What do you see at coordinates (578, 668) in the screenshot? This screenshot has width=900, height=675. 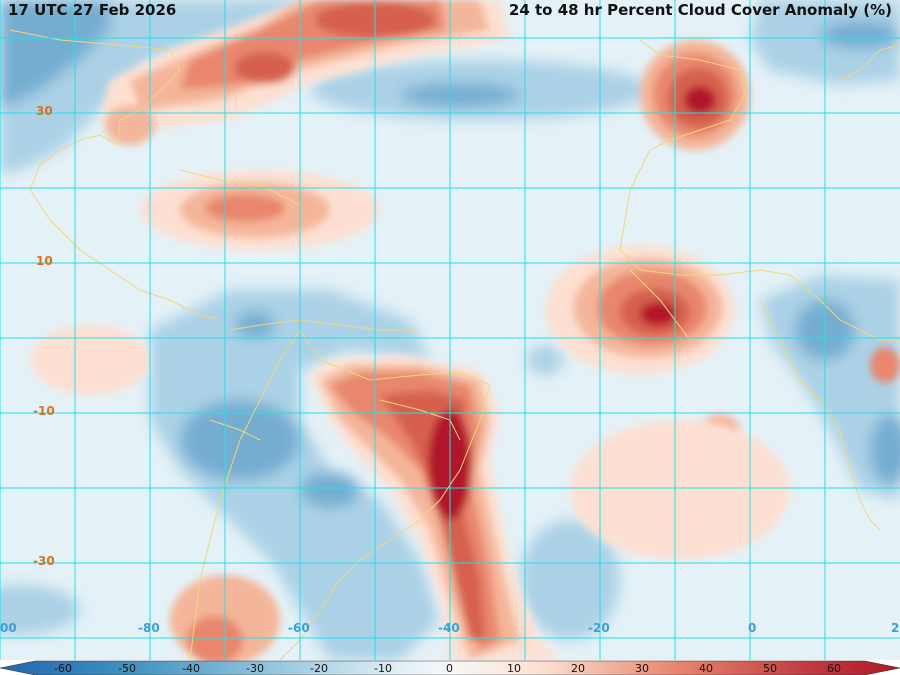 I see `colorbar-tick: 20` at bounding box center [578, 668].